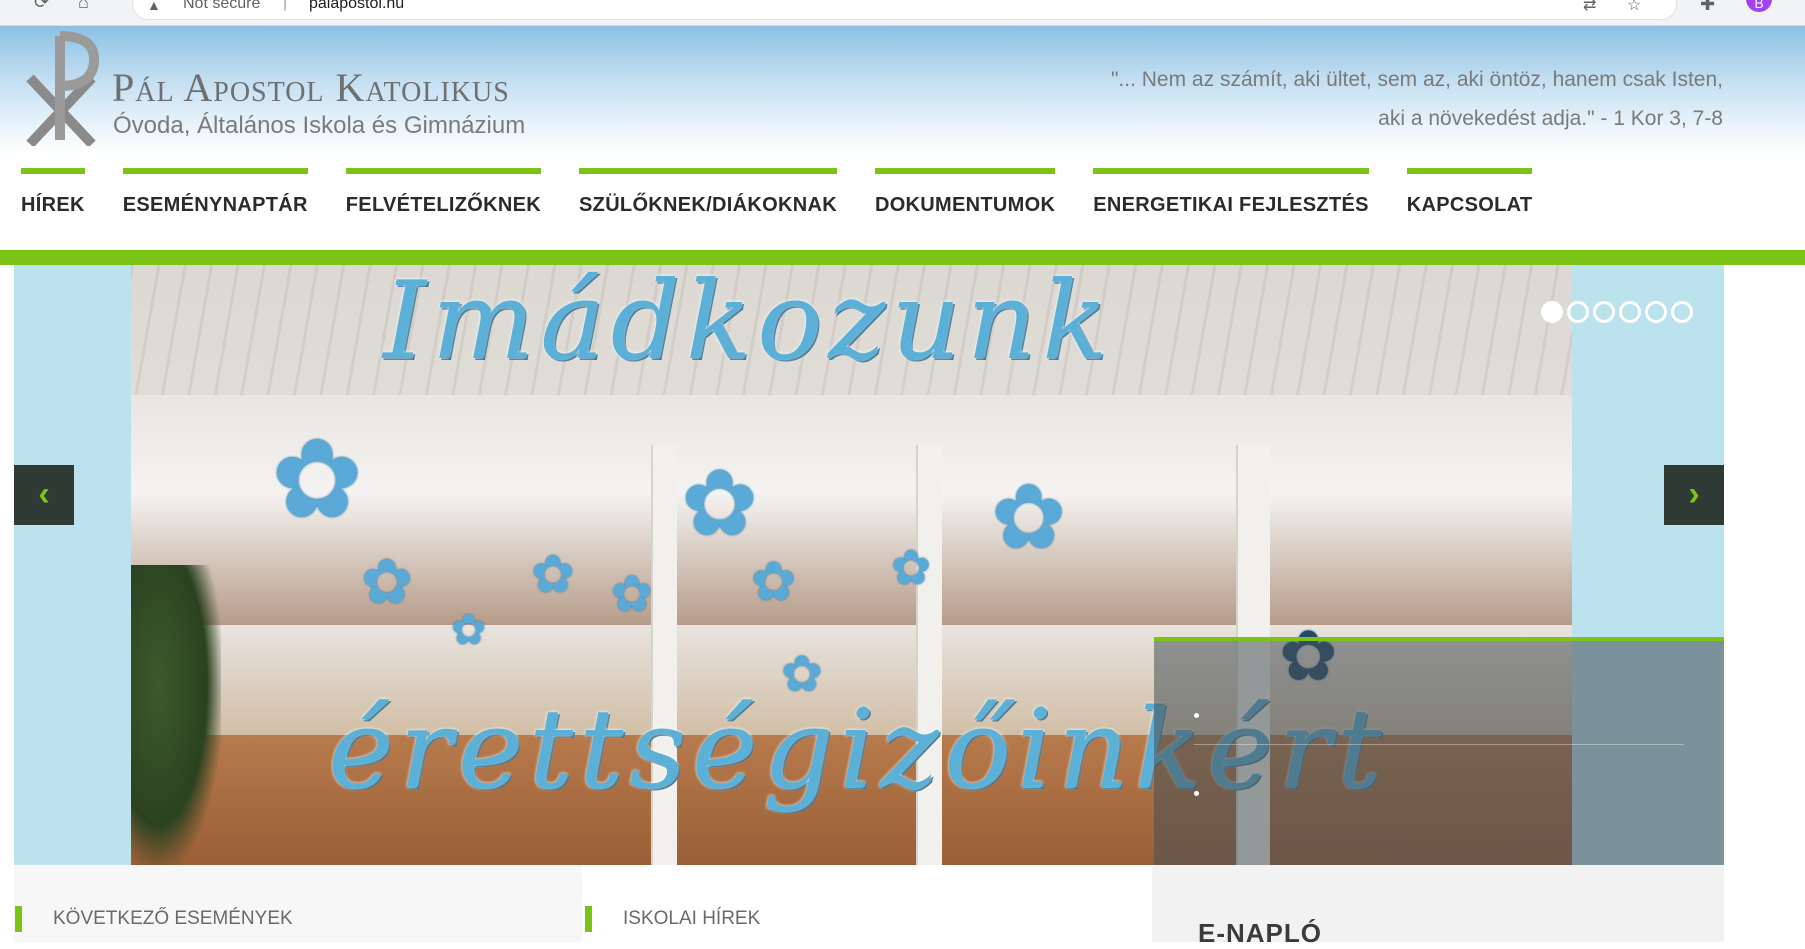 The width and height of the screenshot is (1805, 949). I want to click on events-section-title: KÖVETKEZŐ ESEMÉNYEK, so click(154, 919).